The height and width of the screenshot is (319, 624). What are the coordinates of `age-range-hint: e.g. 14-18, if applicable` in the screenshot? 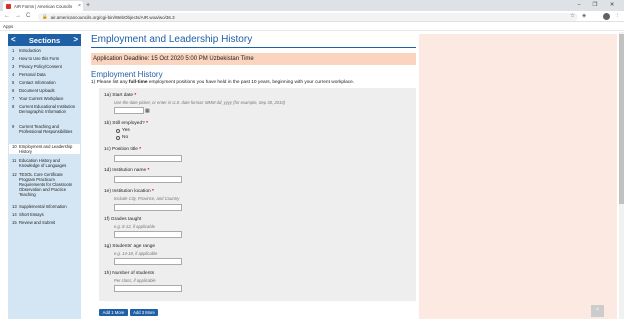 It's located at (136, 253).